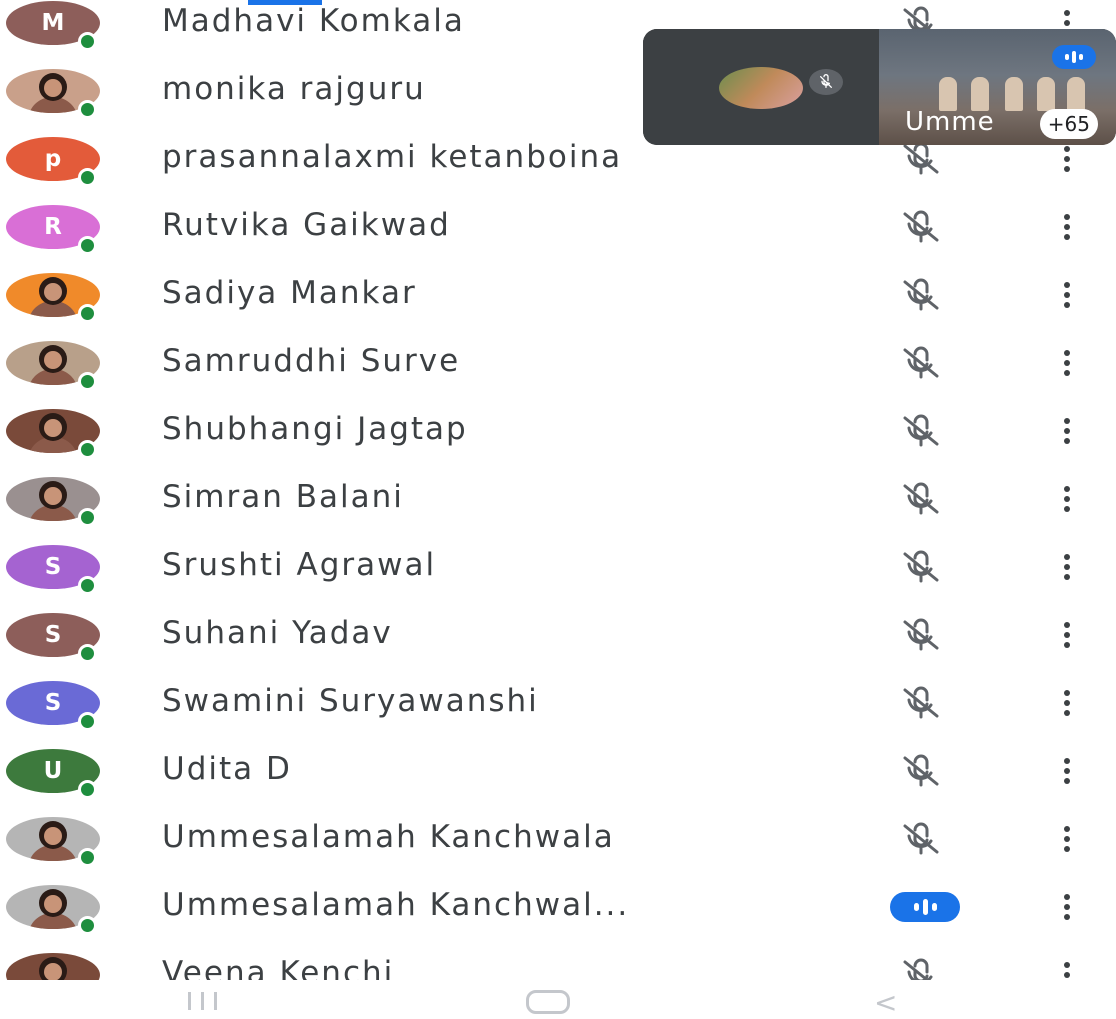 This screenshot has width=1116, height=1019. Describe the element at coordinates (306, 225) in the screenshot. I see `participant-name: Rutvika Gaikwad` at that location.